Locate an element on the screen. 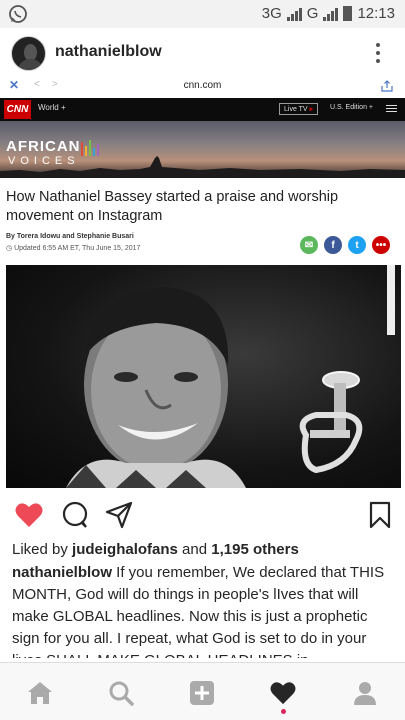 This screenshot has width=405, height=720. status-icons: 3G G 12:13 is located at coordinates (328, 13).